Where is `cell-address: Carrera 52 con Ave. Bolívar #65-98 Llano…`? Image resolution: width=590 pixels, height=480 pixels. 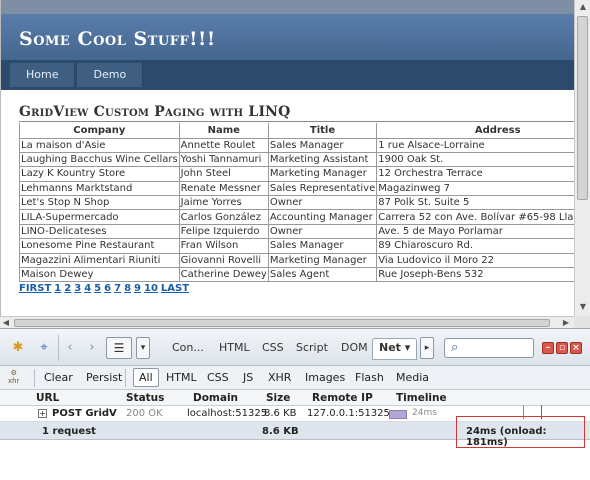 cell-address: Carrera 52 con Ave. Bolívar #65-98 Llano… is located at coordinates (475, 217).